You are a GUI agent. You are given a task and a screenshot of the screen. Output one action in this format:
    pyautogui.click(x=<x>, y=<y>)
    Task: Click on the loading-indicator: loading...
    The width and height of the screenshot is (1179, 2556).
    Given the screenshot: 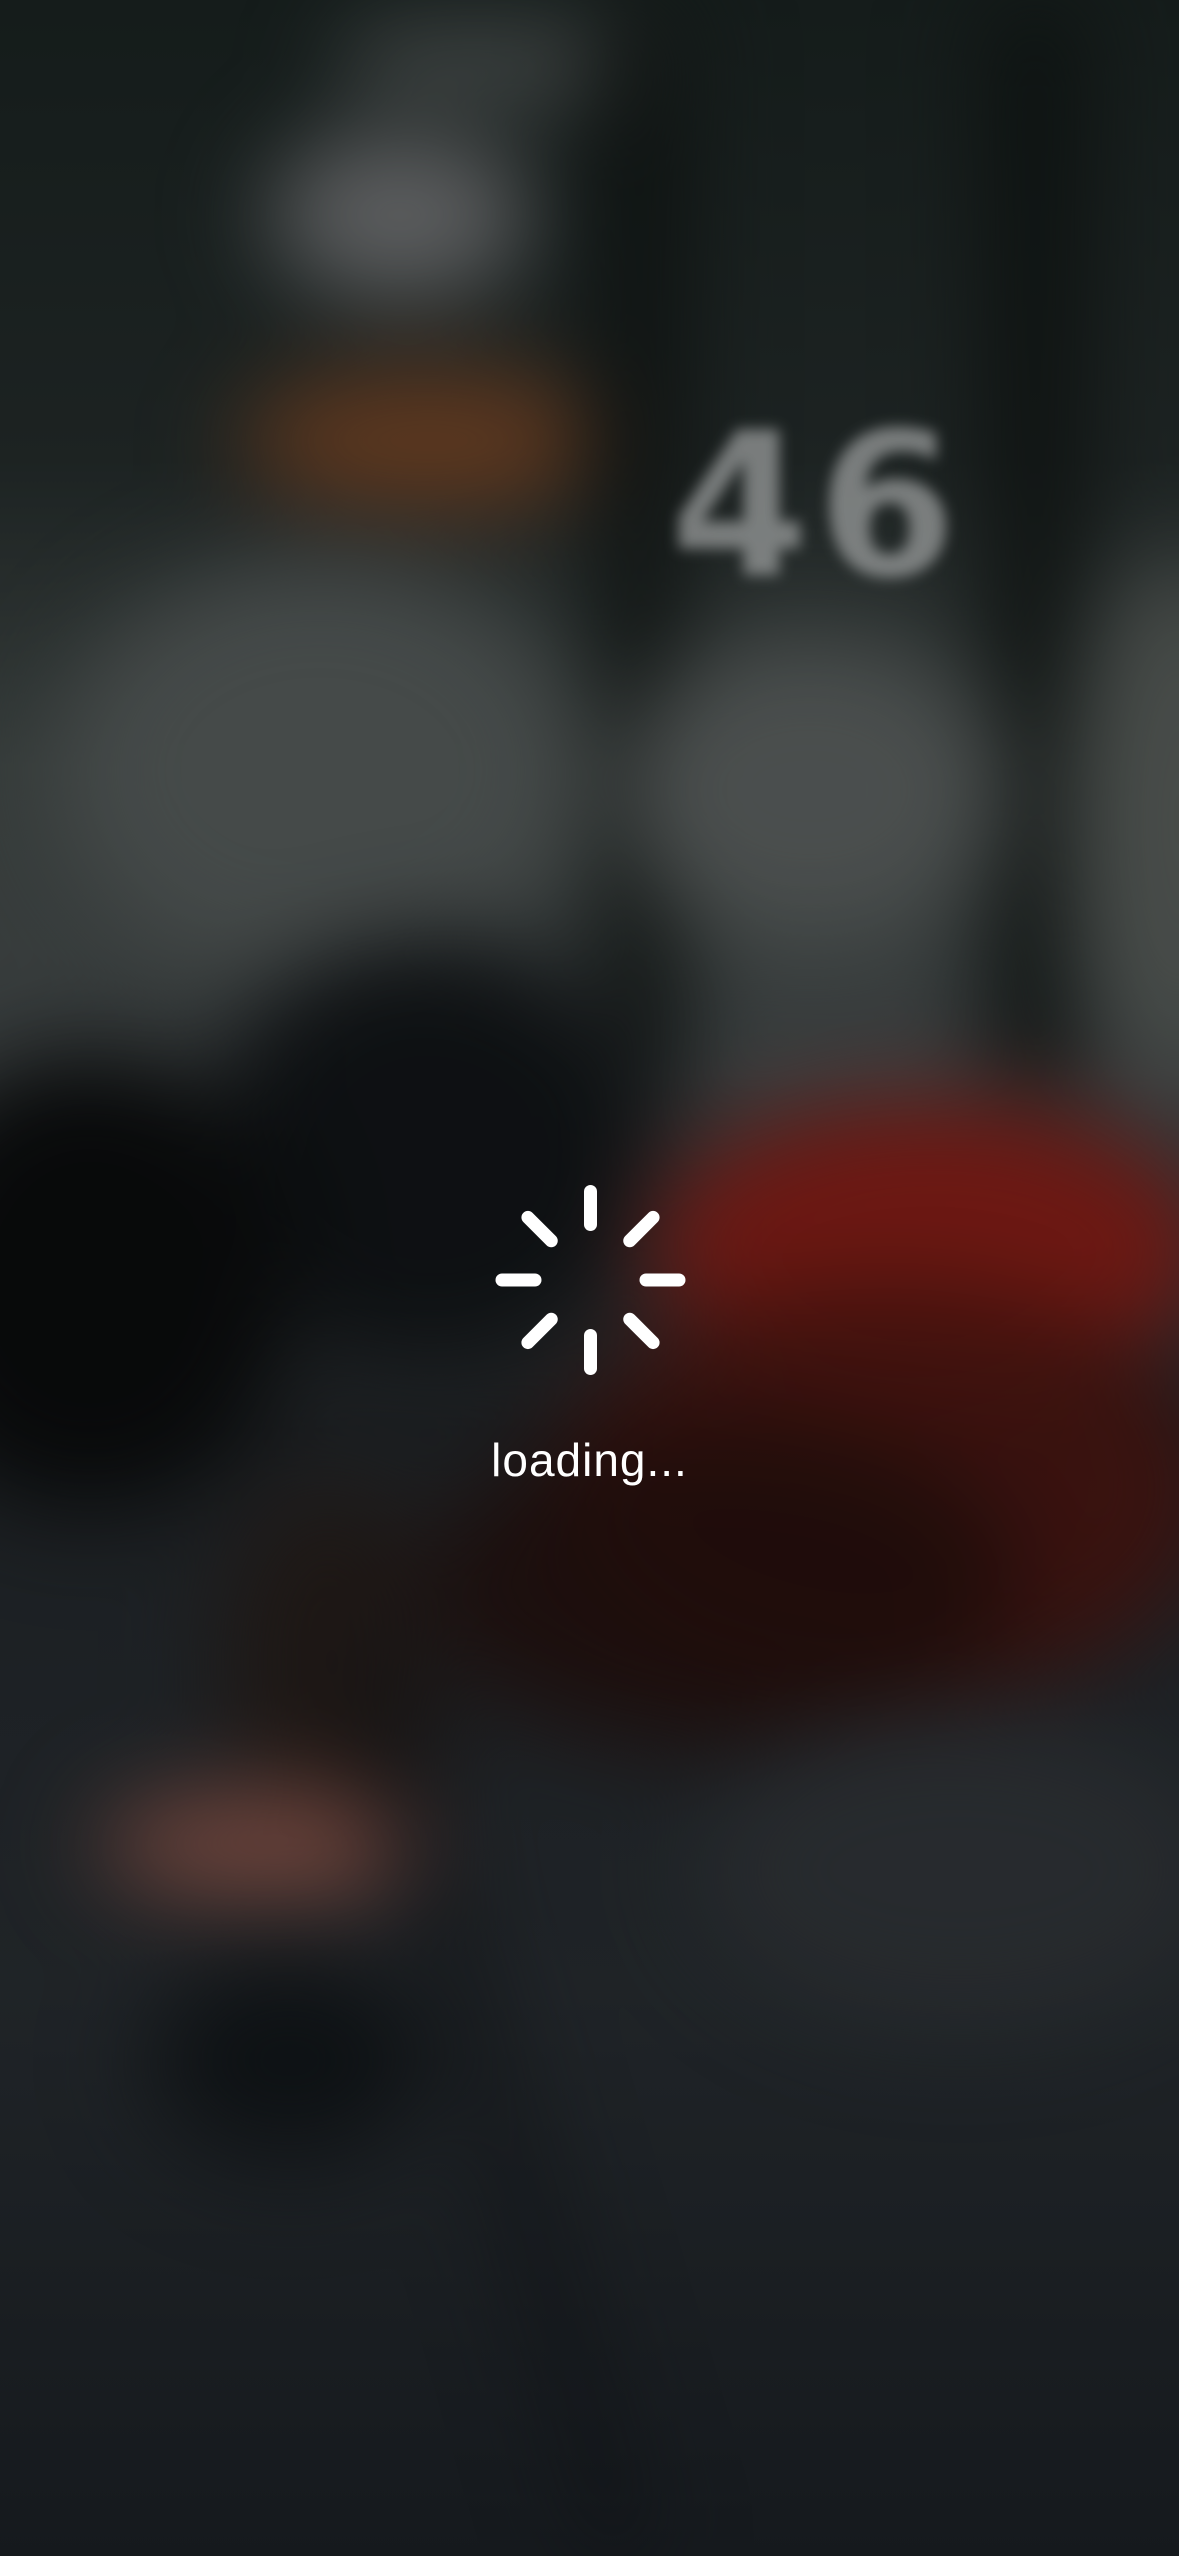 What is the action you would take?
    pyautogui.click(x=589, y=1336)
    